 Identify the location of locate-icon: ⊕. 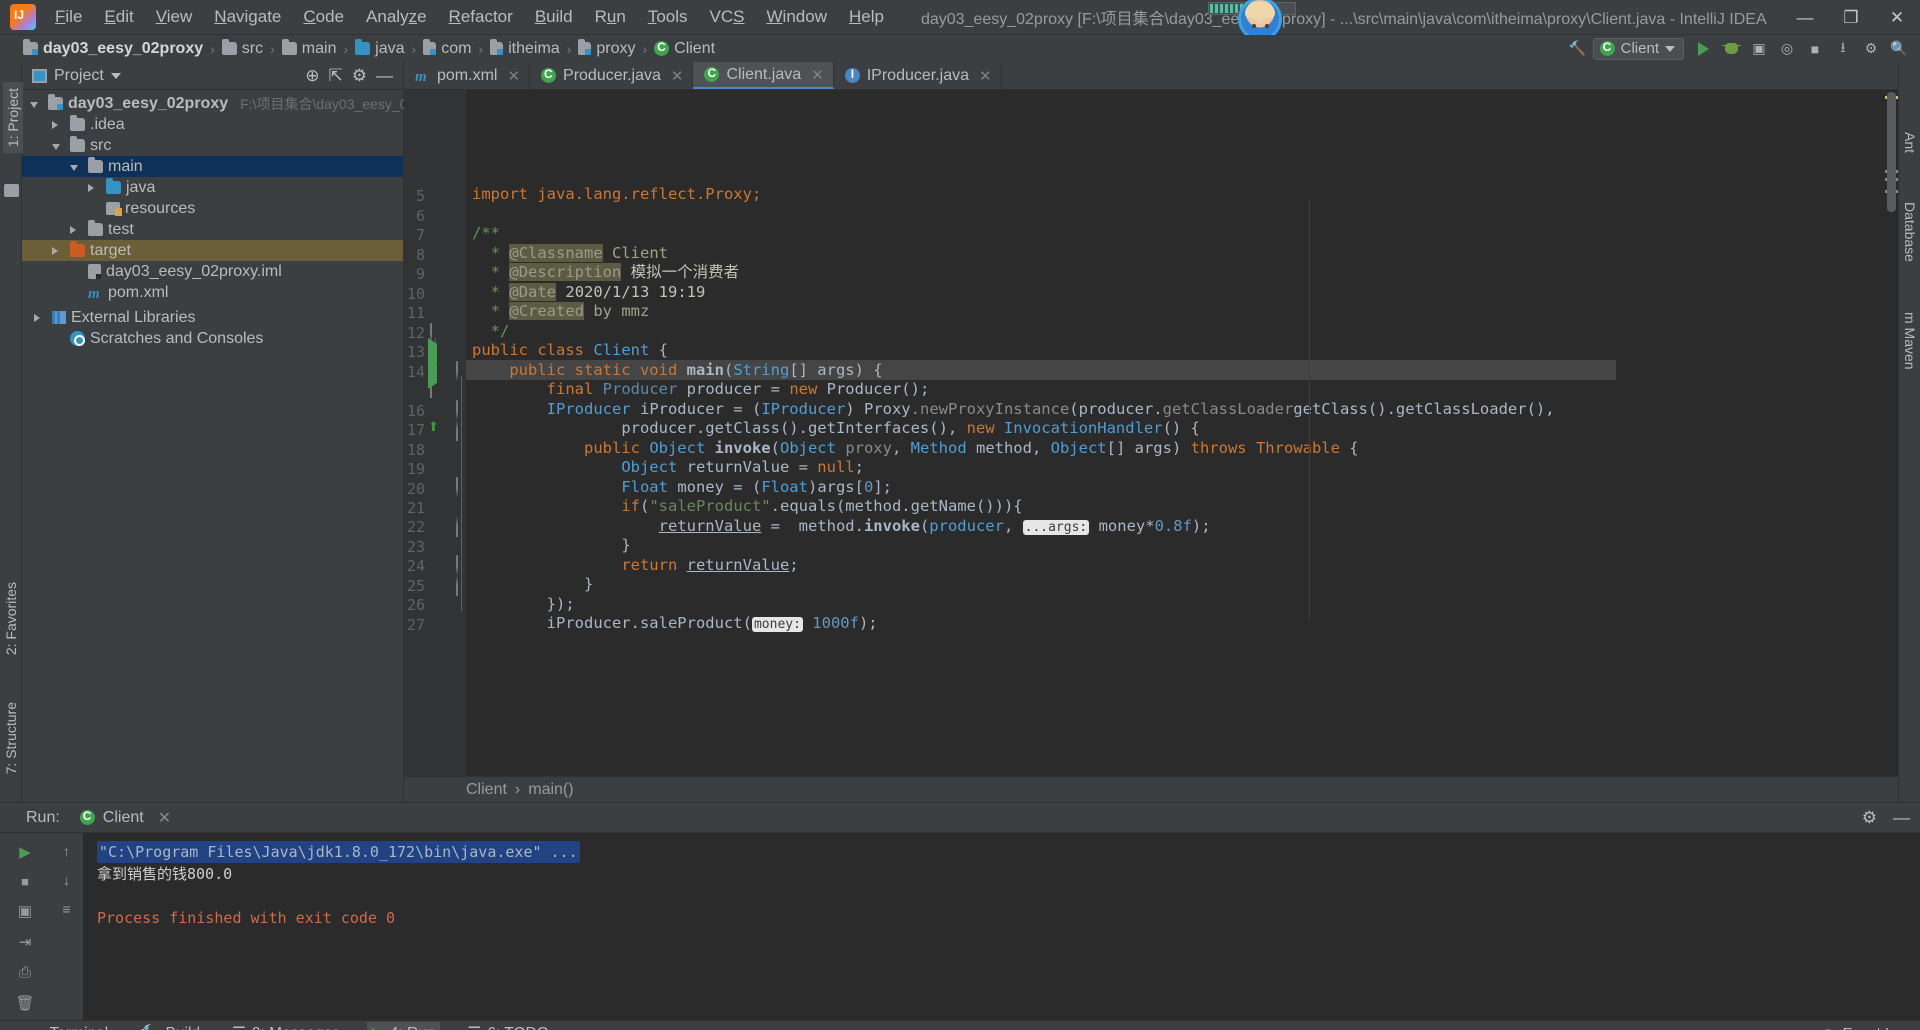
(312, 76).